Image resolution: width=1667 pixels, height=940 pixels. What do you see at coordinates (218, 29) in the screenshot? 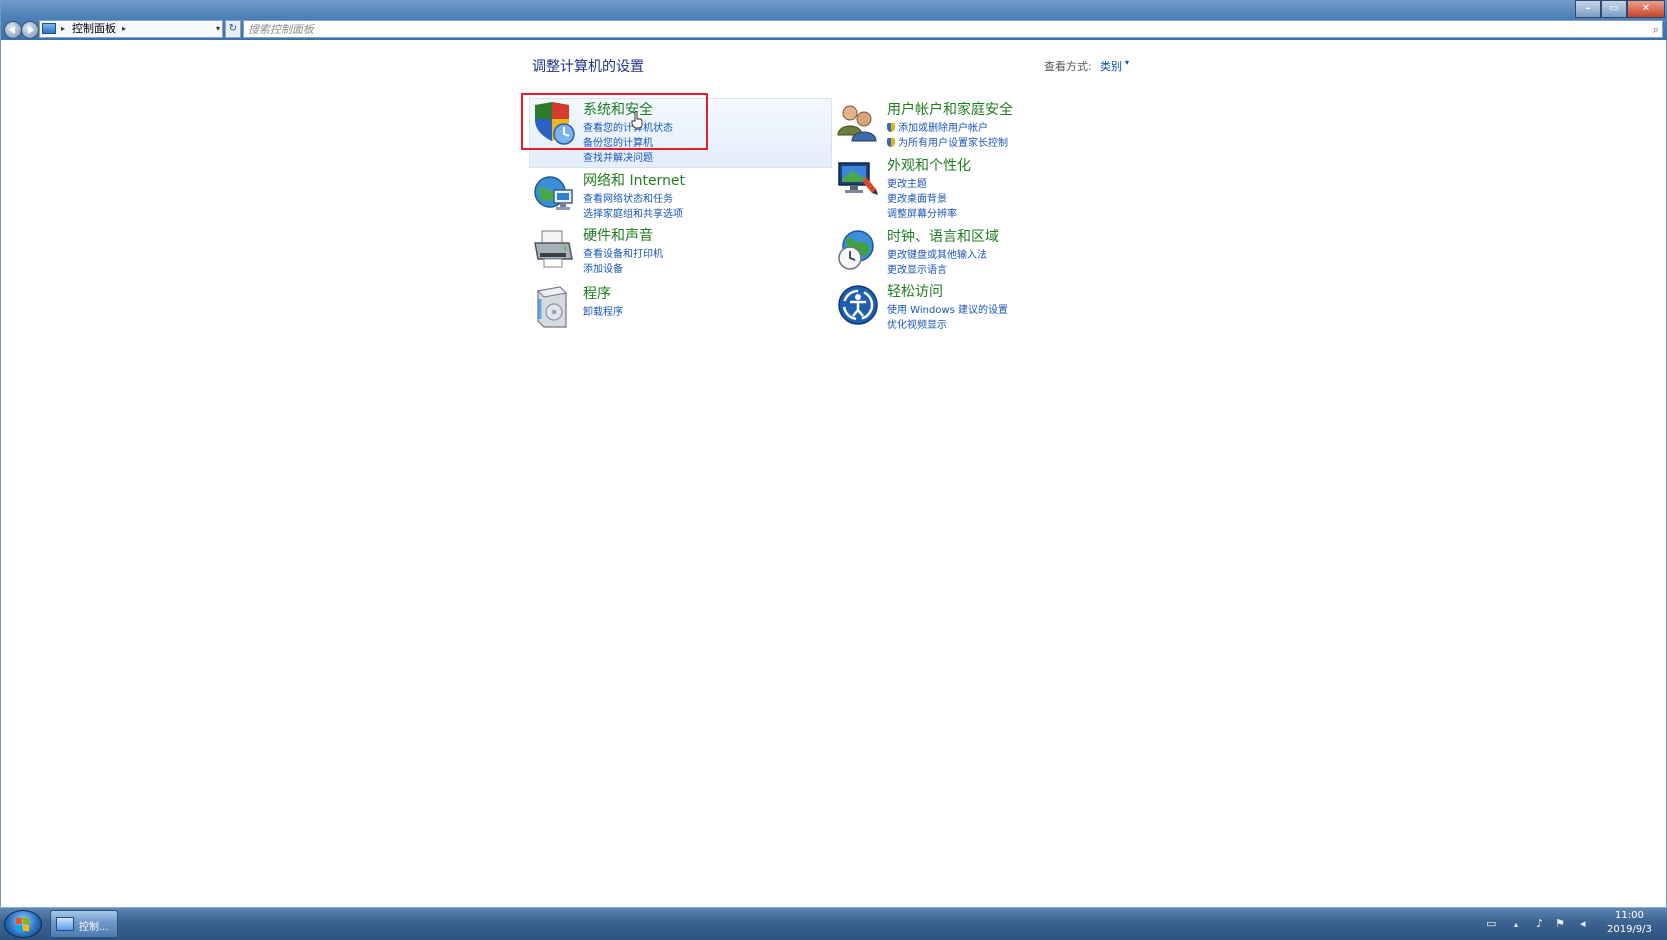
I see `address-dropdown-icon: ▾` at bounding box center [218, 29].